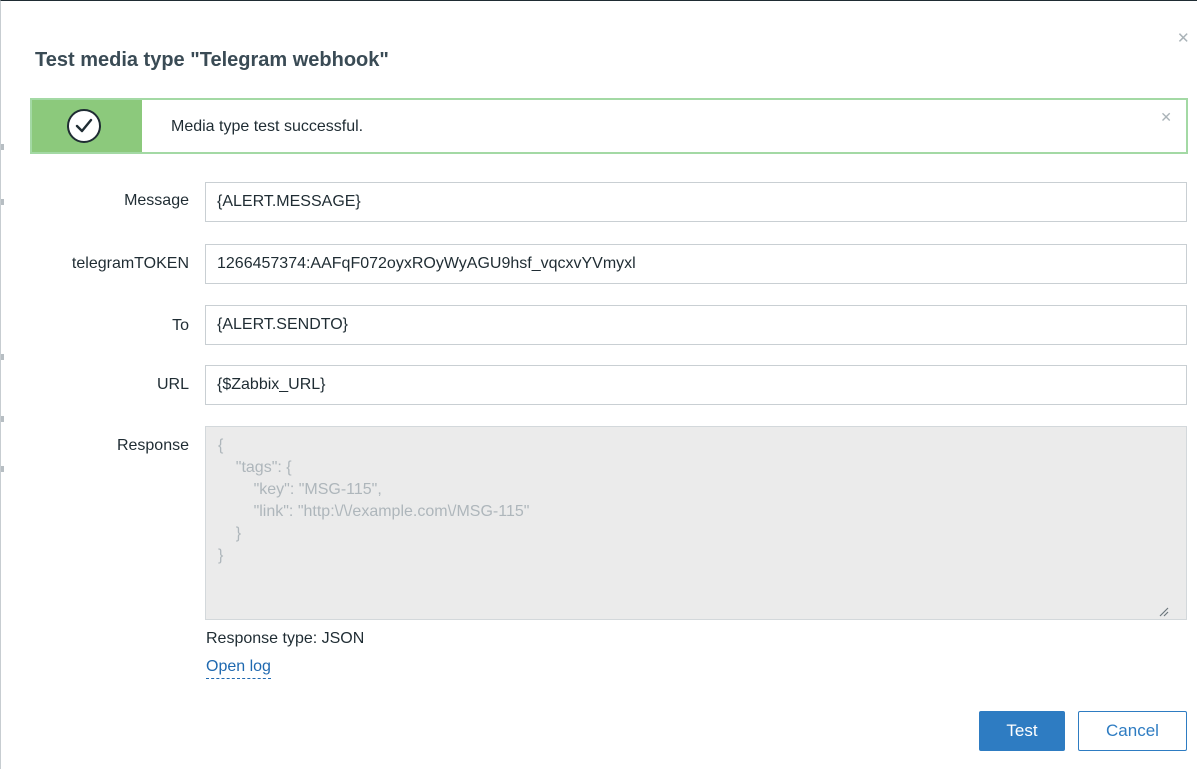 This screenshot has height=769, width=1197. What do you see at coordinates (84, 126) in the screenshot?
I see `check-circle-icon` at bounding box center [84, 126].